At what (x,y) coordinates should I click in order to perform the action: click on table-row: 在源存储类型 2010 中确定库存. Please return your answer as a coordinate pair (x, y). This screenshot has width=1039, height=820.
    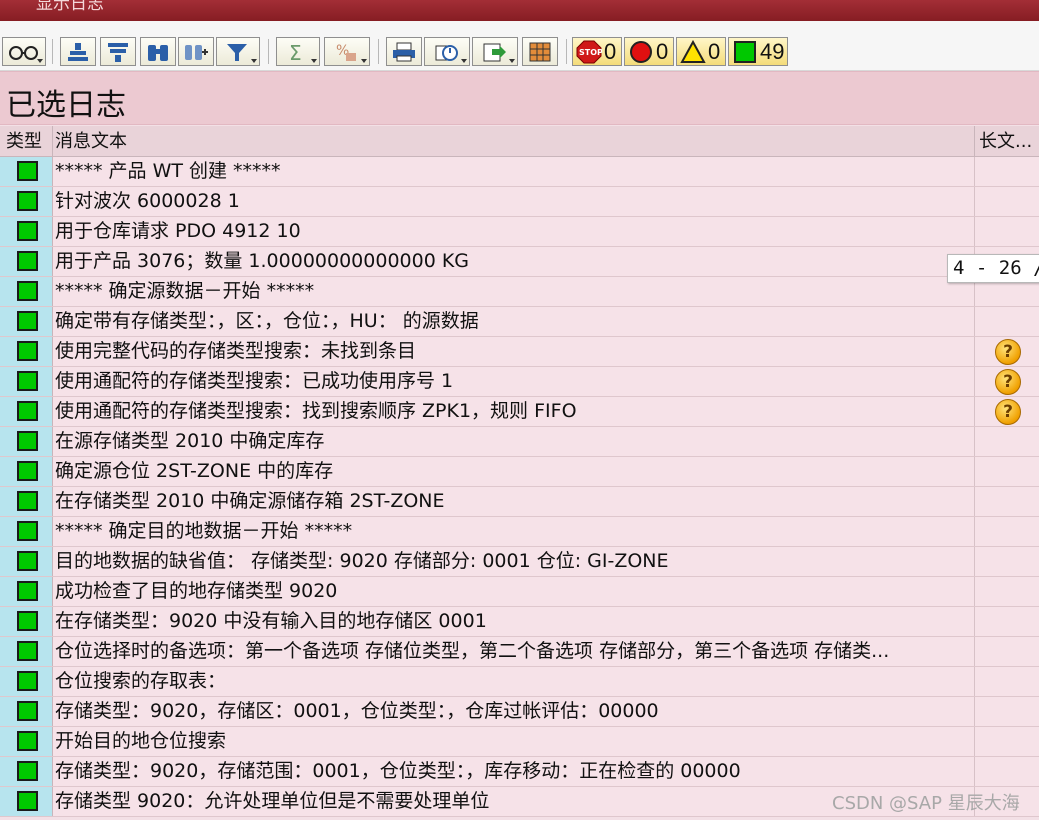
    Looking at the image, I should click on (519, 442).